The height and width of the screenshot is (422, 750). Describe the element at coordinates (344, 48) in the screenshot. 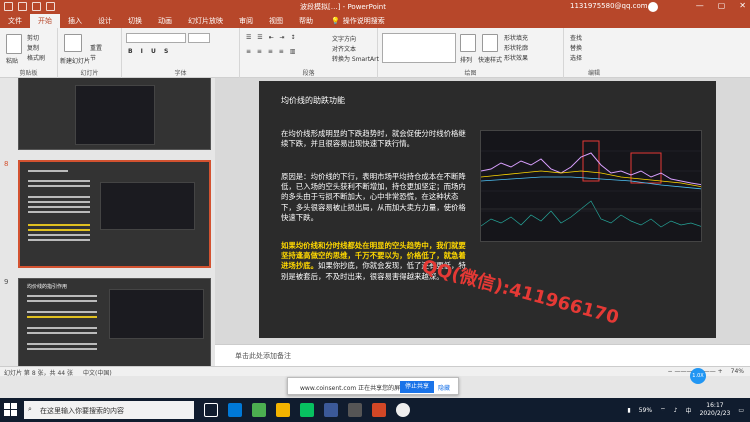

I see `align-text-button: 对齐文本` at that location.